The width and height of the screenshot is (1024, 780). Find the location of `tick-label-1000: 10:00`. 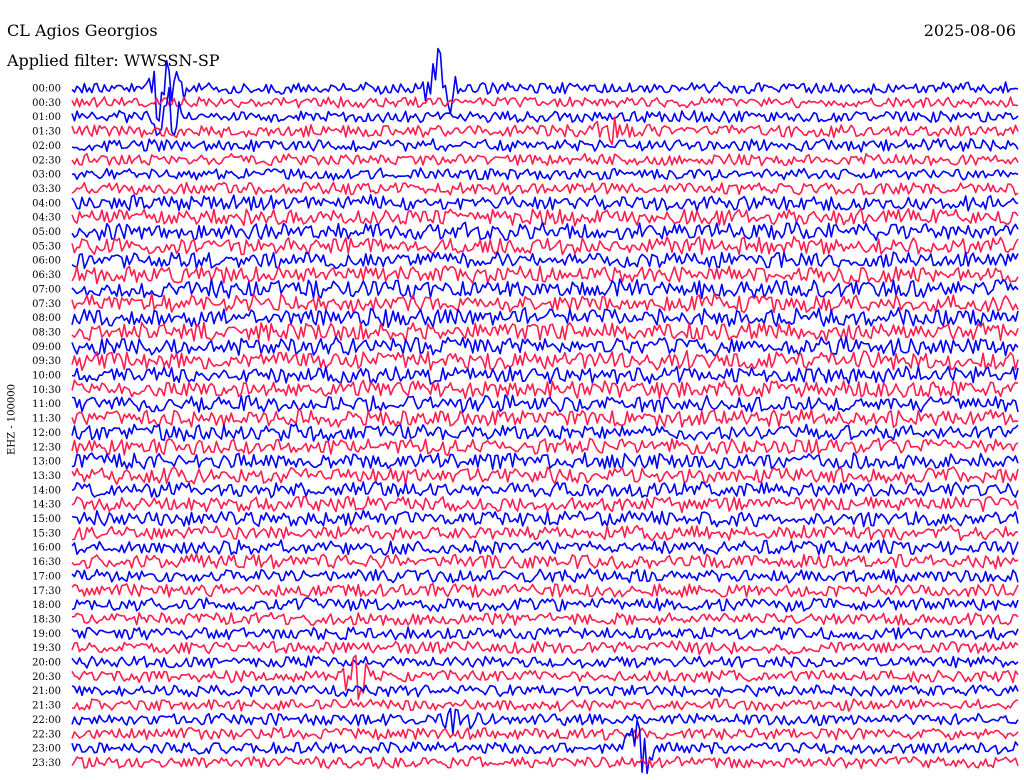

tick-label-1000: 10:00 is located at coordinates (46, 376).